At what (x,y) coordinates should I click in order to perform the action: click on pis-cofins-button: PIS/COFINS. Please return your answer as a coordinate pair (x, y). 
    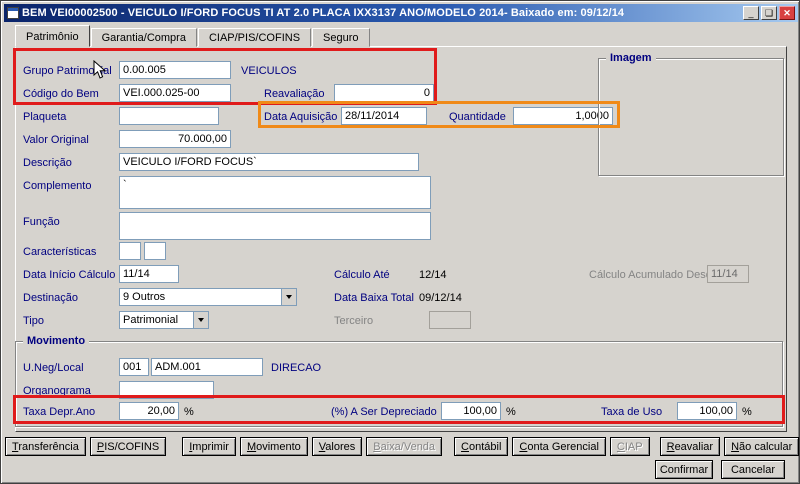
    Looking at the image, I should click on (128, 446).